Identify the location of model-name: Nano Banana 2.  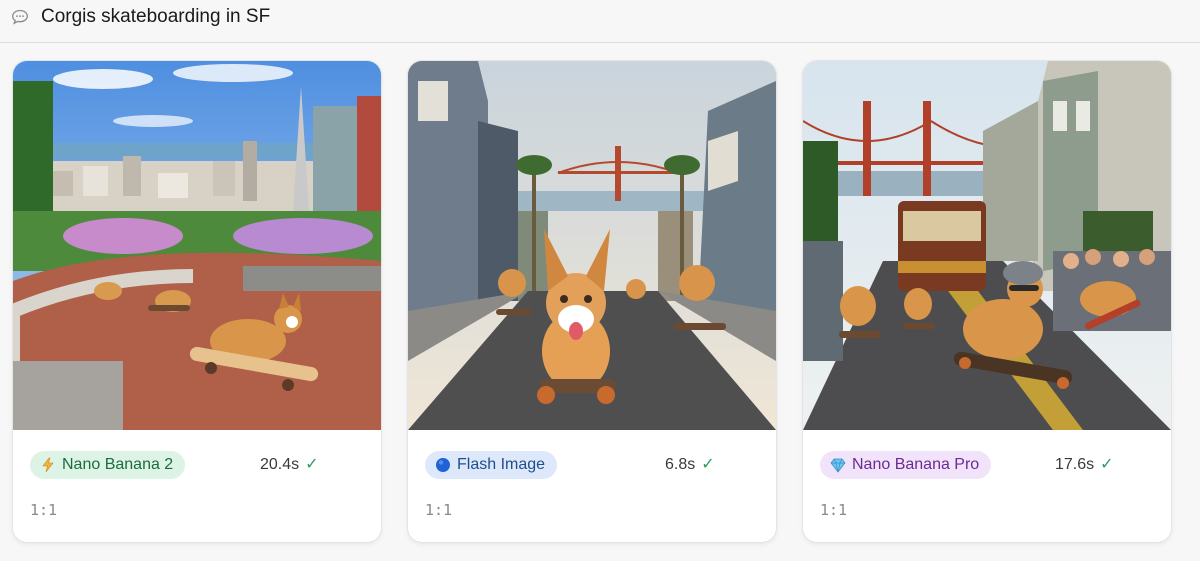
(118, 464).